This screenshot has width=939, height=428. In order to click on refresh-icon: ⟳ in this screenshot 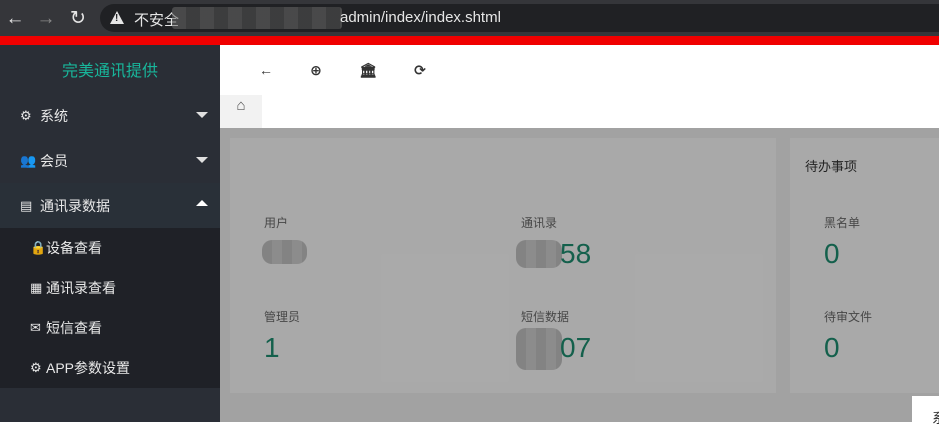, I will do `click(420, 70)`.